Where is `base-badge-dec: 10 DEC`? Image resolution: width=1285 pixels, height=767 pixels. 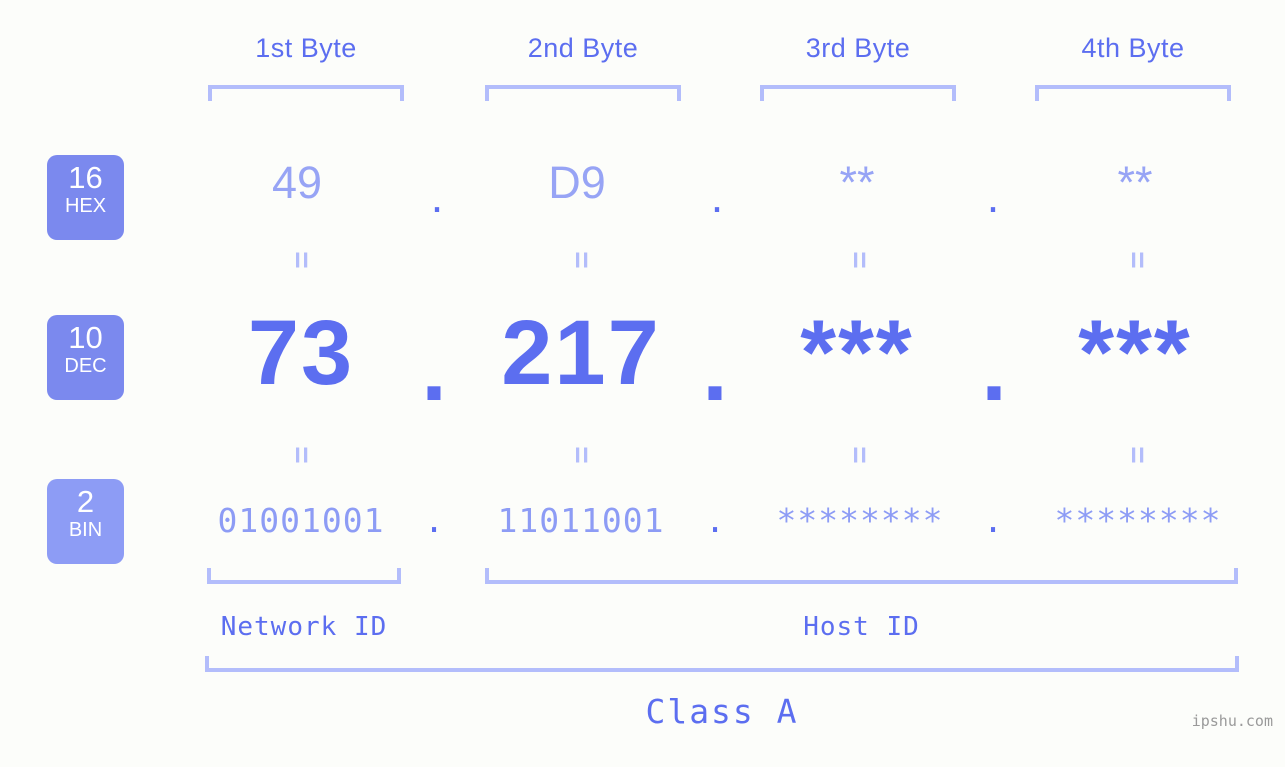 base-badge-dec: 10 DEC is located at coordinates (85, 357).